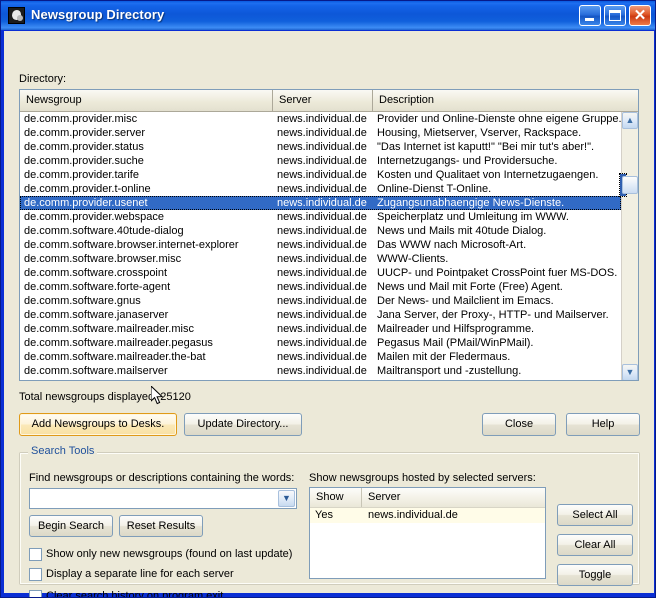 This screenshot has width=656, height=598. What do you see at coordinates (96, 371) in the screenshot?
I see `cell-newsgroup: de.comm.software.mailserver` at bounding box center [96, 371].